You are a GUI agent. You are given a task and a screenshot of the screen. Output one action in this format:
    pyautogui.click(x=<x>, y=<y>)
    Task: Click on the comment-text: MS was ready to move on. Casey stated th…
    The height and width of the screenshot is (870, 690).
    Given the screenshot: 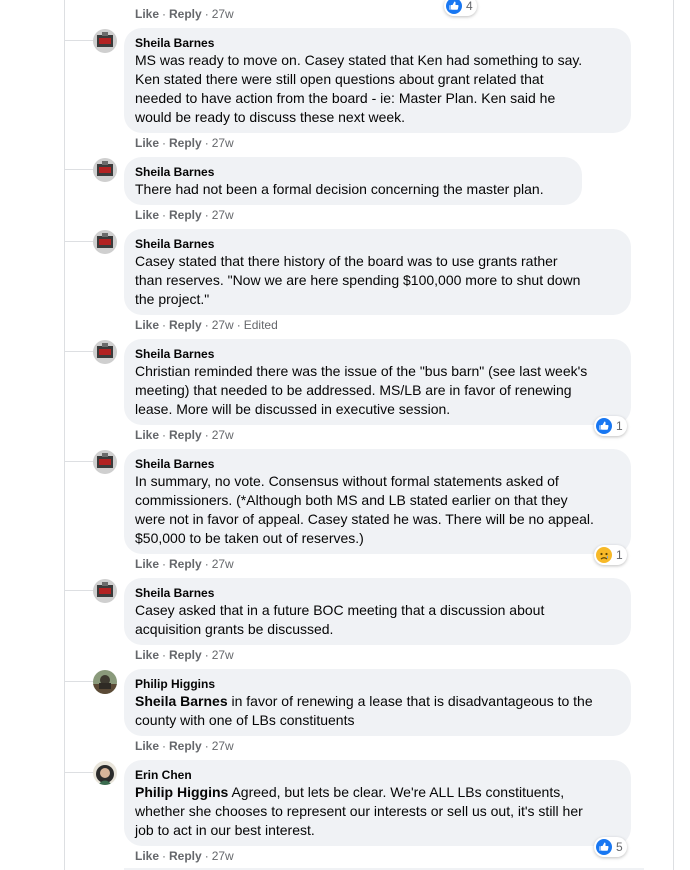 What is the action you would take?
    pyautogui.click(x=359, y=88)
    